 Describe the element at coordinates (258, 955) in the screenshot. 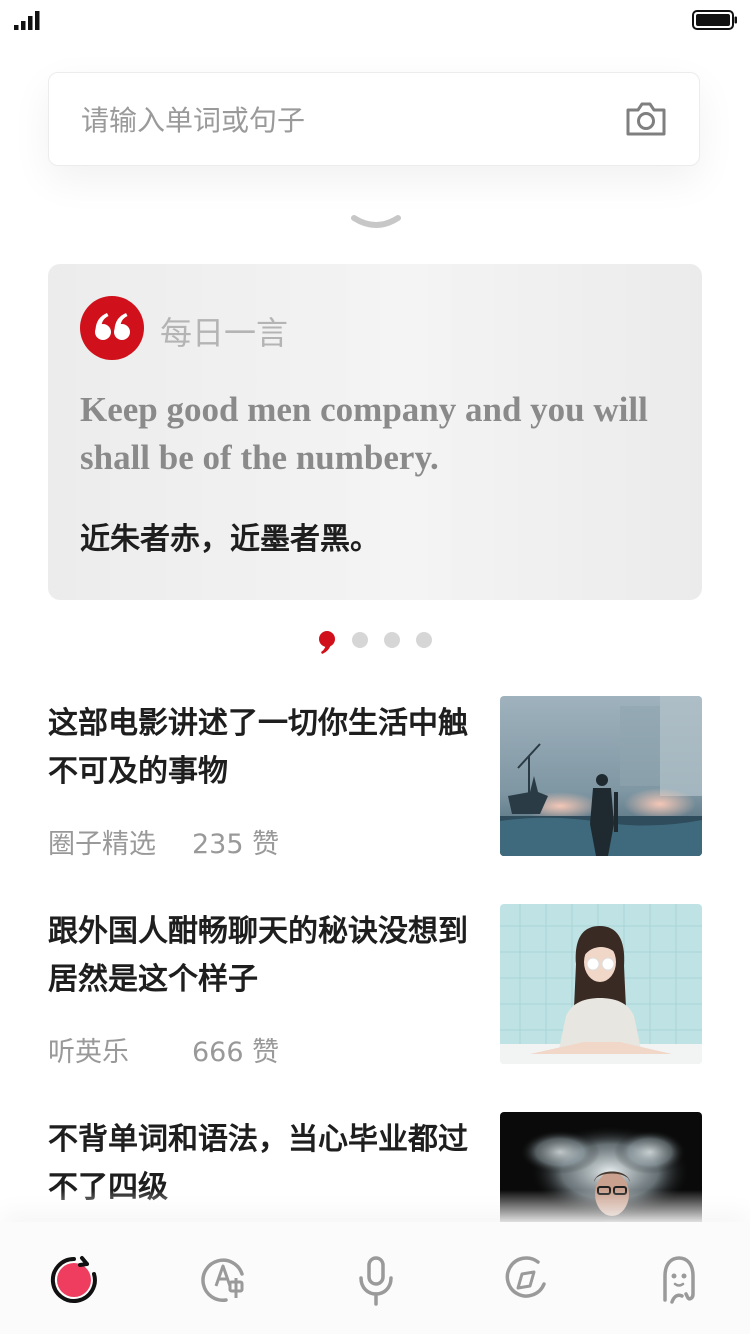

I see `article-title: 跟外国人酣畅聊天的秘诀没想到居然是这个样子` at that location.